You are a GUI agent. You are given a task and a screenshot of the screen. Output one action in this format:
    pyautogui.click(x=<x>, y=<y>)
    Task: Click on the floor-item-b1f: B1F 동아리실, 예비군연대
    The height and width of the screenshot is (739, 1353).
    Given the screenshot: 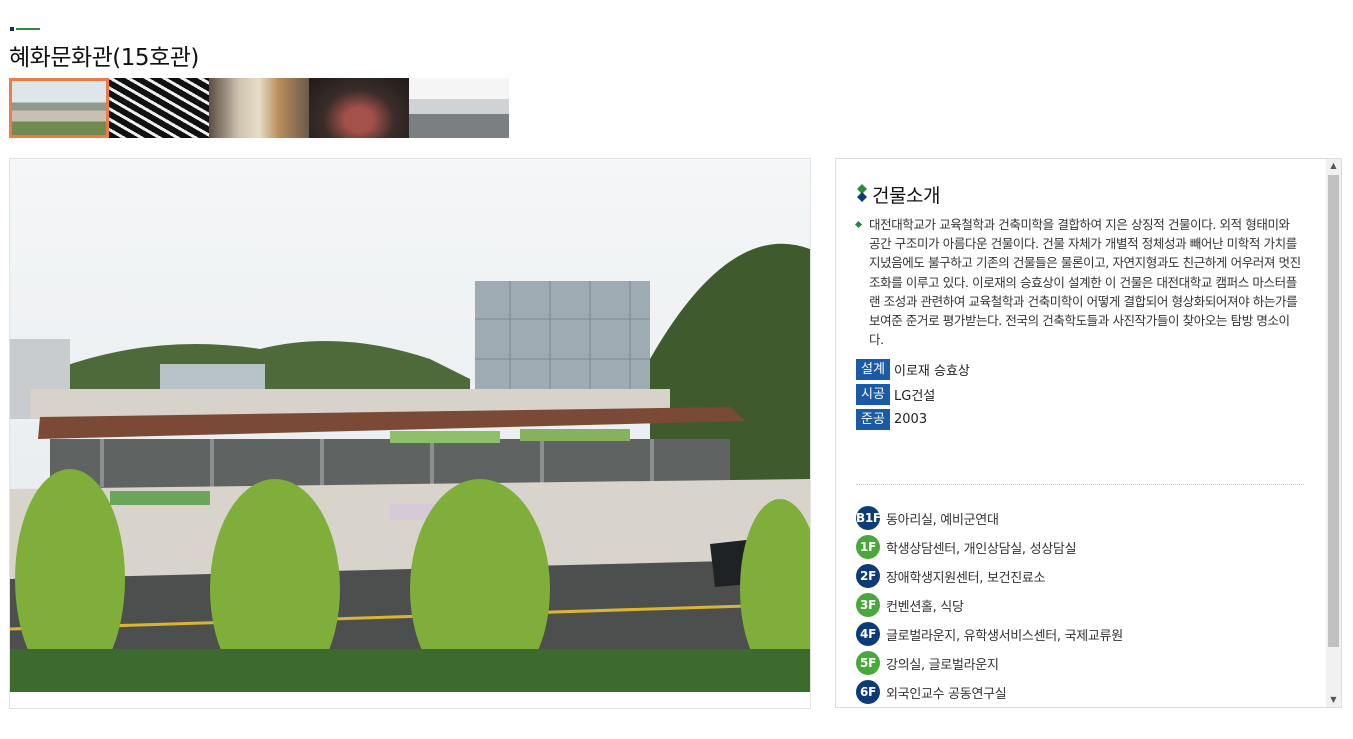 What is the action you would take?
    pyautogui.click(x=927, y=518)
    